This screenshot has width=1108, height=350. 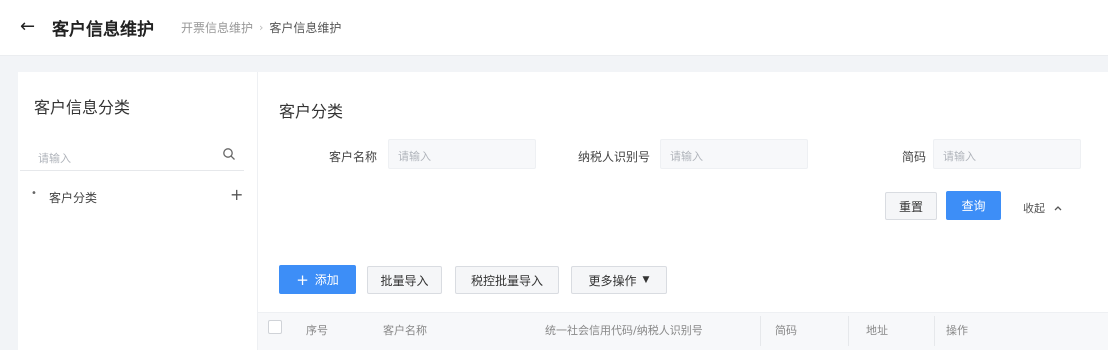 I want to click on plus-icon: +, so click(x=302, y=279).